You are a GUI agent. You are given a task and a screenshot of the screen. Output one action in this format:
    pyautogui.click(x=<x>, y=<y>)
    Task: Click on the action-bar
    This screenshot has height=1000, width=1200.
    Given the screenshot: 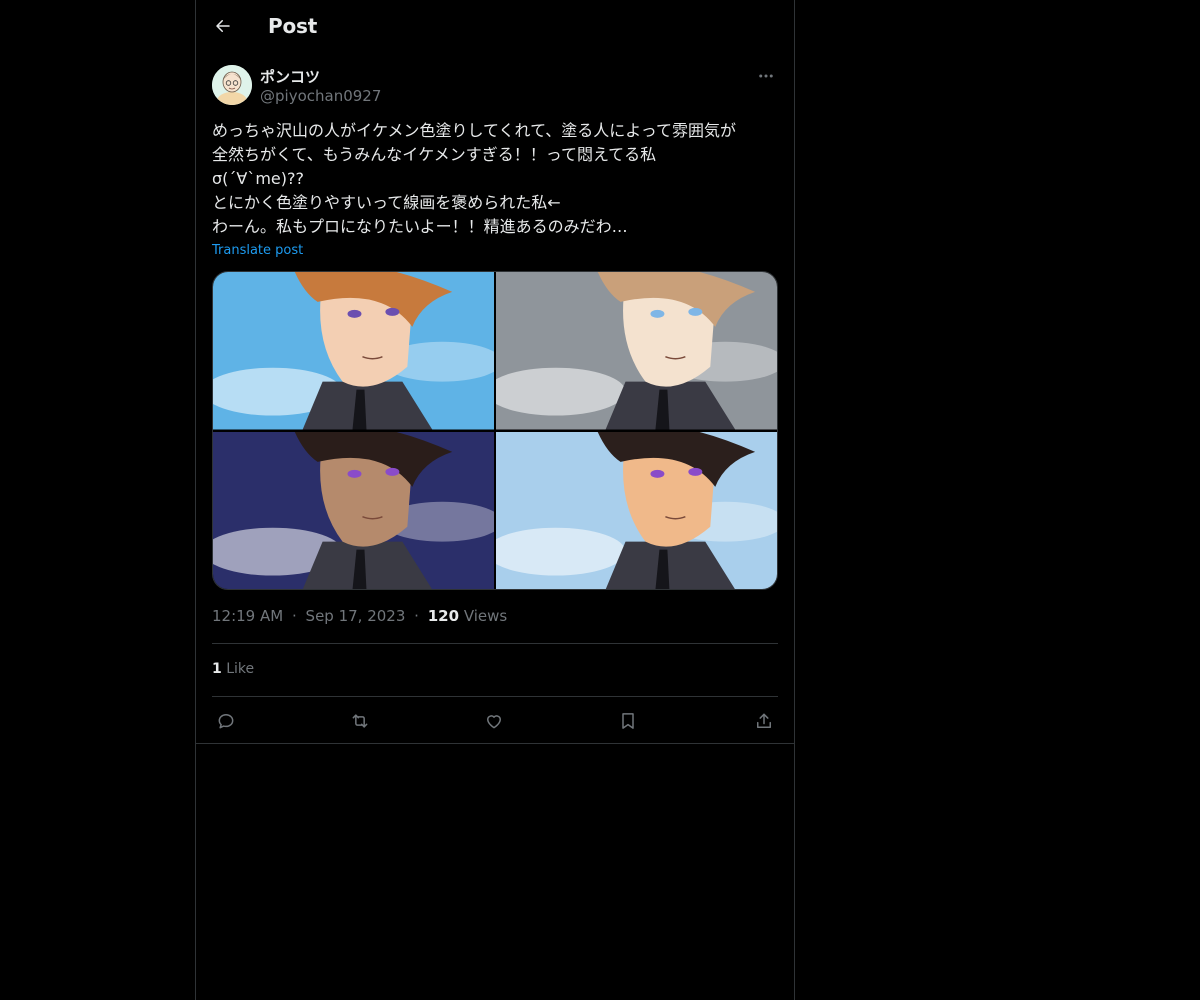 What is the action you would take?
    pyautogui.click(x=495, y=721)
    